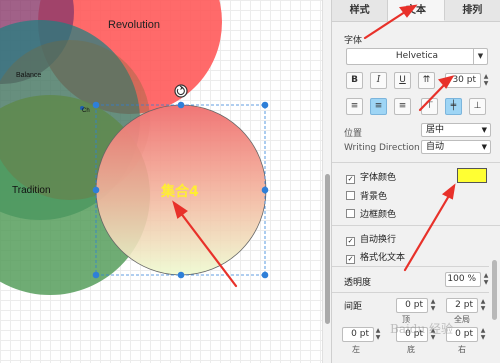 This screenshot has height=363, width=500. I want to click on panel-tabs: 样式 文本 排列, so click(416, 11).